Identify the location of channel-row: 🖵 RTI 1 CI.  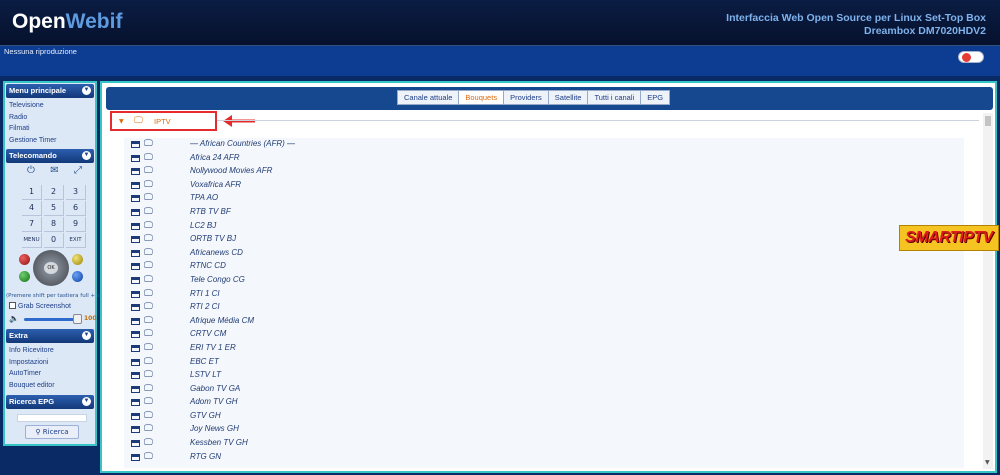
(544, 295).